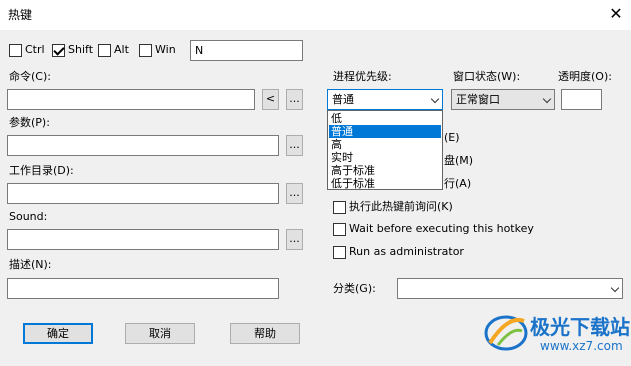 The image size is (631, 366). I want to click on transparency-label: 透明度(O):, so click(585, 76).